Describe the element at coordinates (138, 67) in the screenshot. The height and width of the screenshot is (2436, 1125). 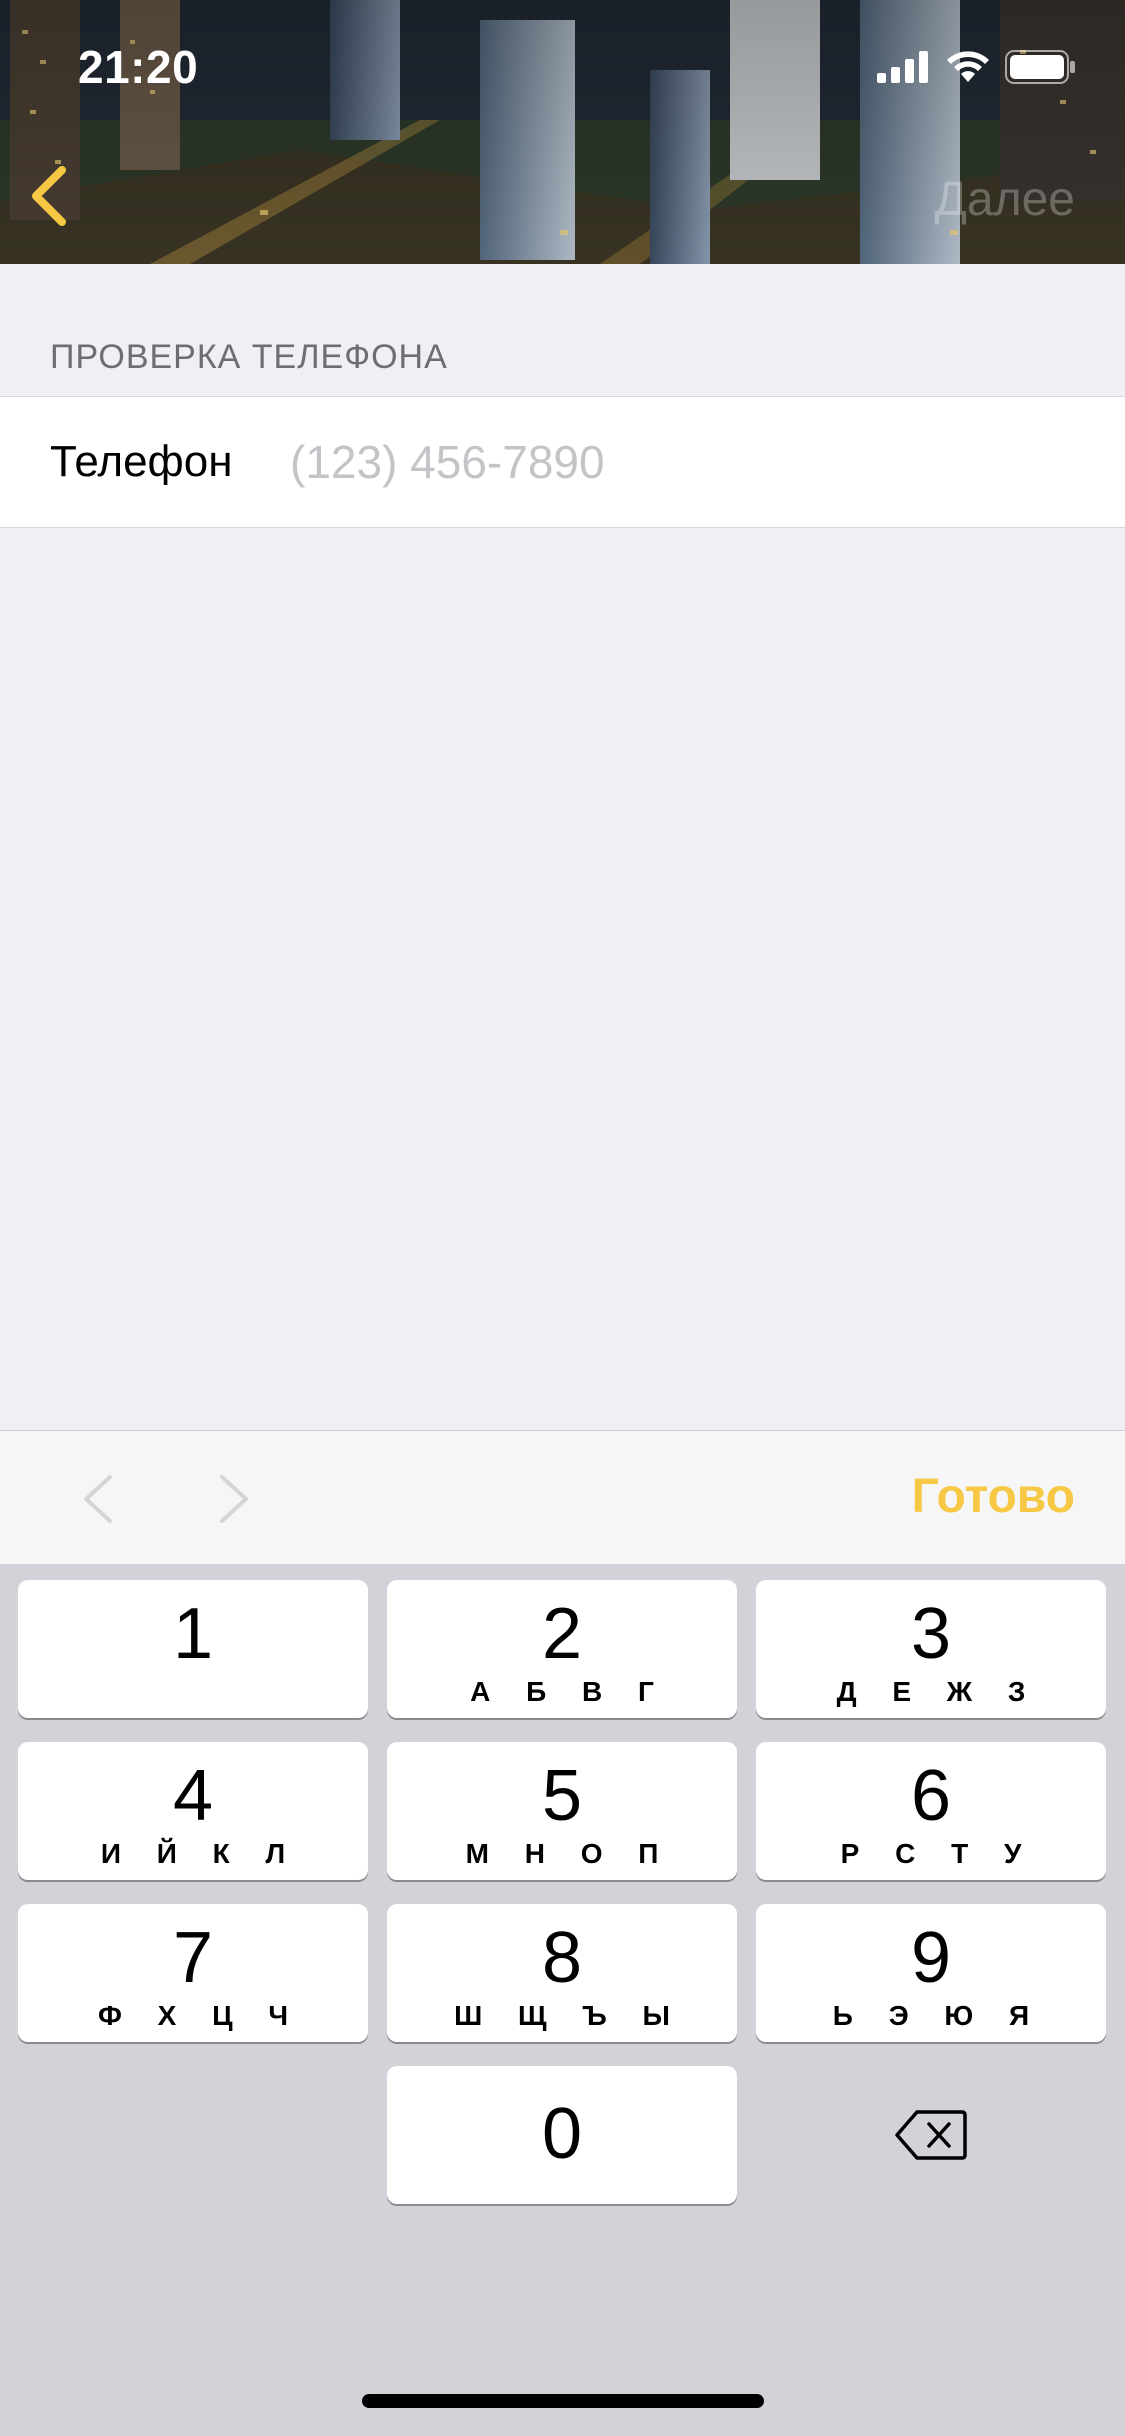
I see `status-time: 21:20` at that location.